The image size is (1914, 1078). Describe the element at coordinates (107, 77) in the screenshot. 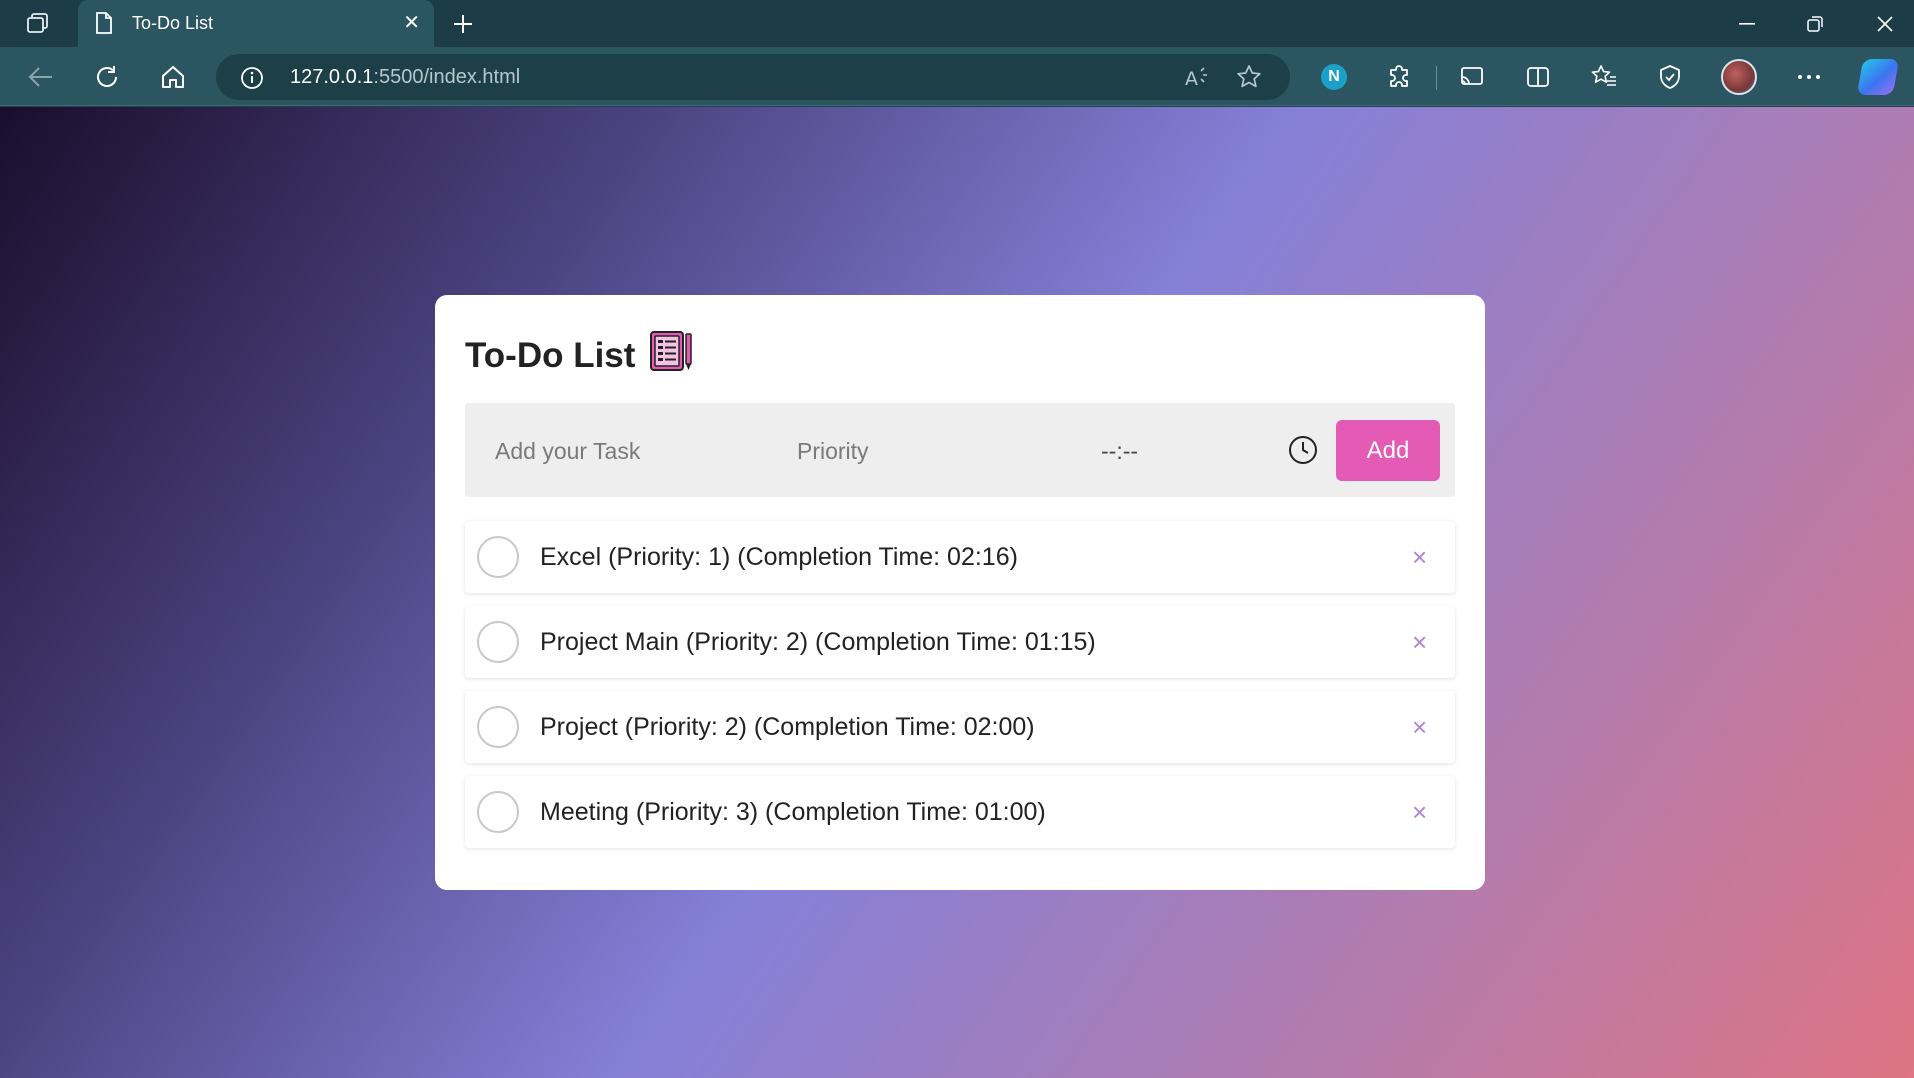

I see `refresh-icon` at that location.